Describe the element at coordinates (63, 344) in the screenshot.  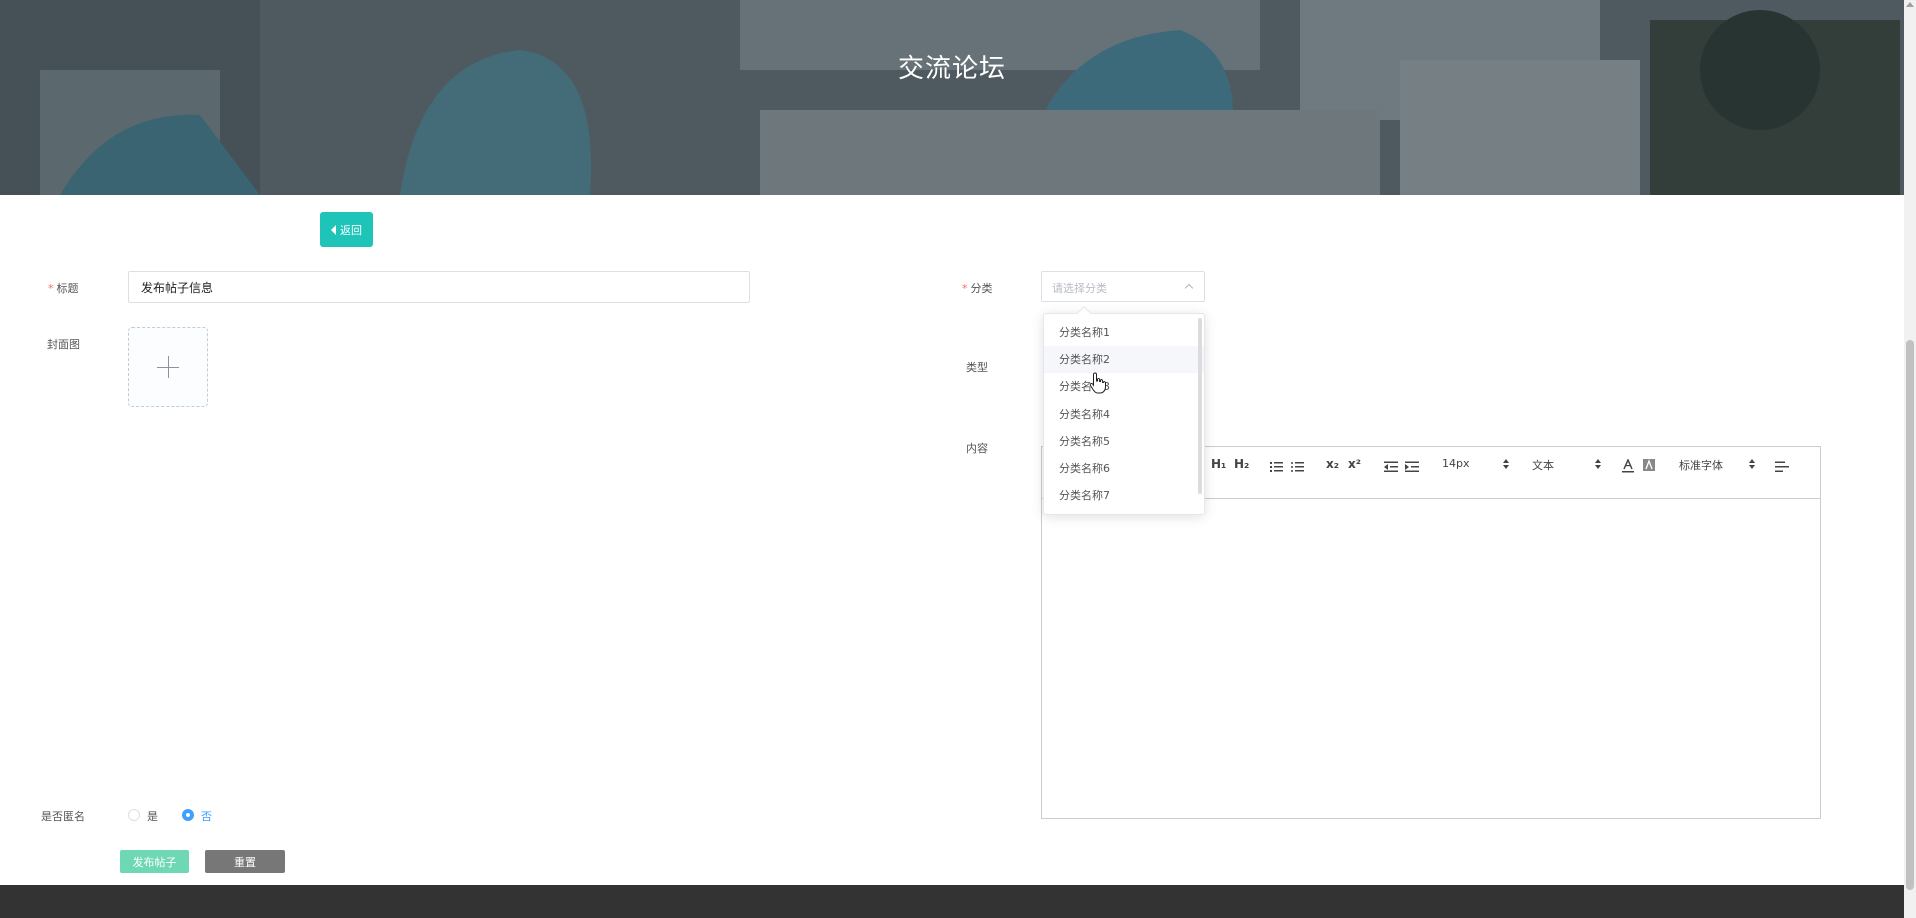
I see `cover-label: 封面图` at that location.